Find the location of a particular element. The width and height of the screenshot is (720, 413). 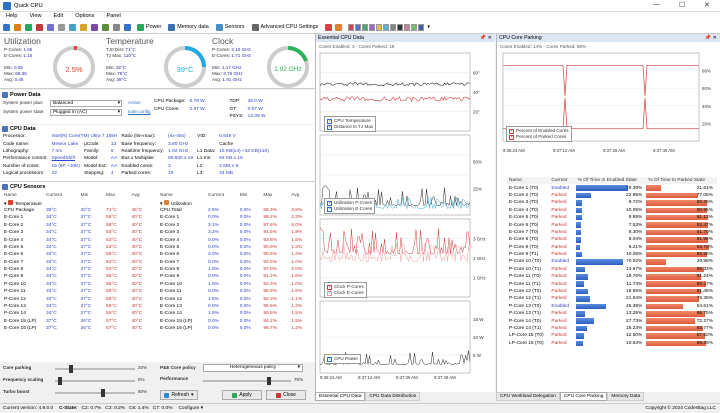

core-row: P-Core 12 (T1) Parked 21.64% 78.36% is located at coordinates (612, 298).